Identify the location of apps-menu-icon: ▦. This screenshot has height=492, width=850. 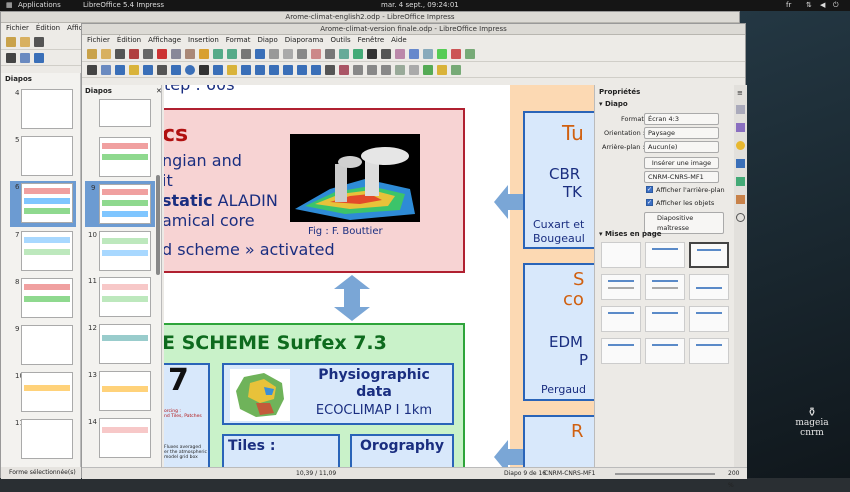
(9, 5).